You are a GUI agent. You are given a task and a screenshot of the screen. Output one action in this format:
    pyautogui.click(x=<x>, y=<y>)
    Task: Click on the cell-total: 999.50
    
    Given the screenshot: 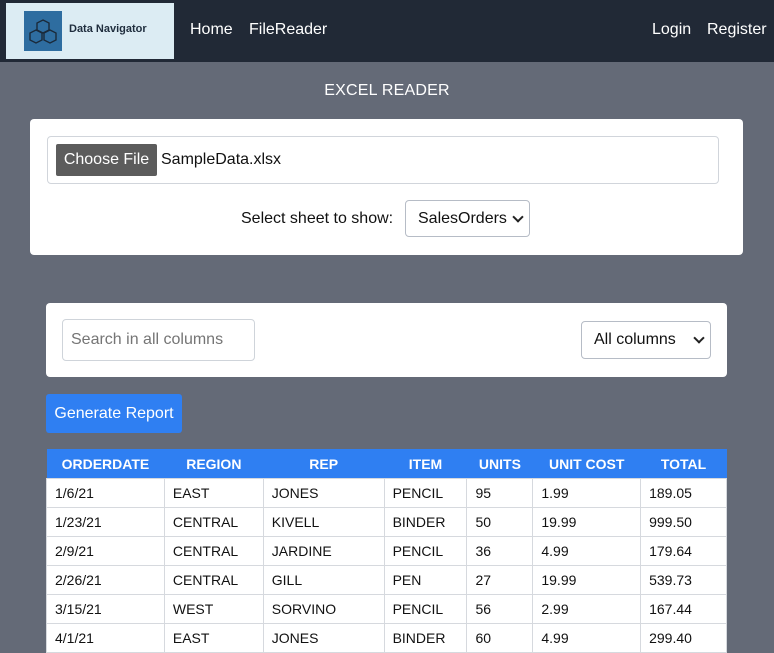 What is the action you would take?
    pyautogui.click(x=683, y=522)
    